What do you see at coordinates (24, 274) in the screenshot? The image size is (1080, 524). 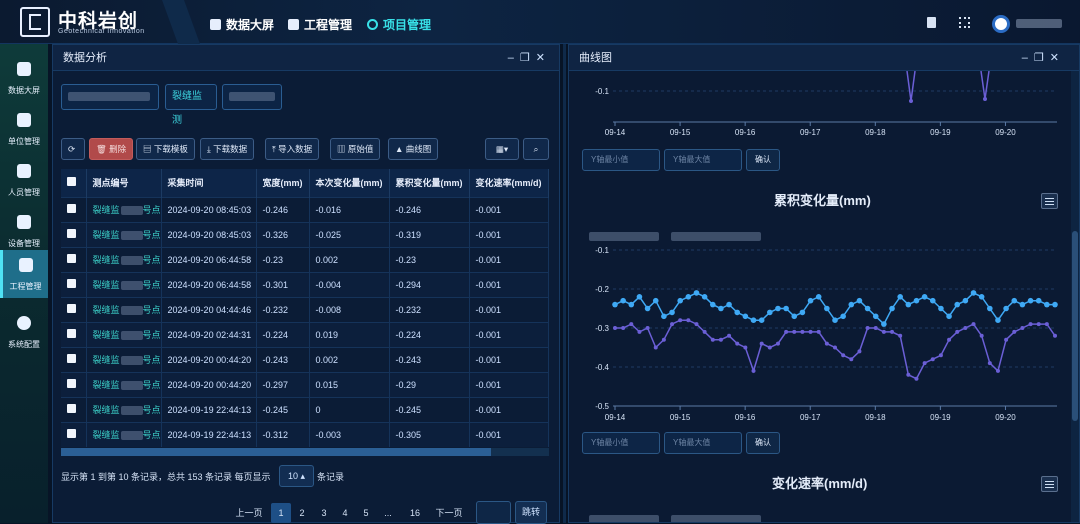 I see `sidebar-item-project: 工程管理` at bounding box center [24, 274].